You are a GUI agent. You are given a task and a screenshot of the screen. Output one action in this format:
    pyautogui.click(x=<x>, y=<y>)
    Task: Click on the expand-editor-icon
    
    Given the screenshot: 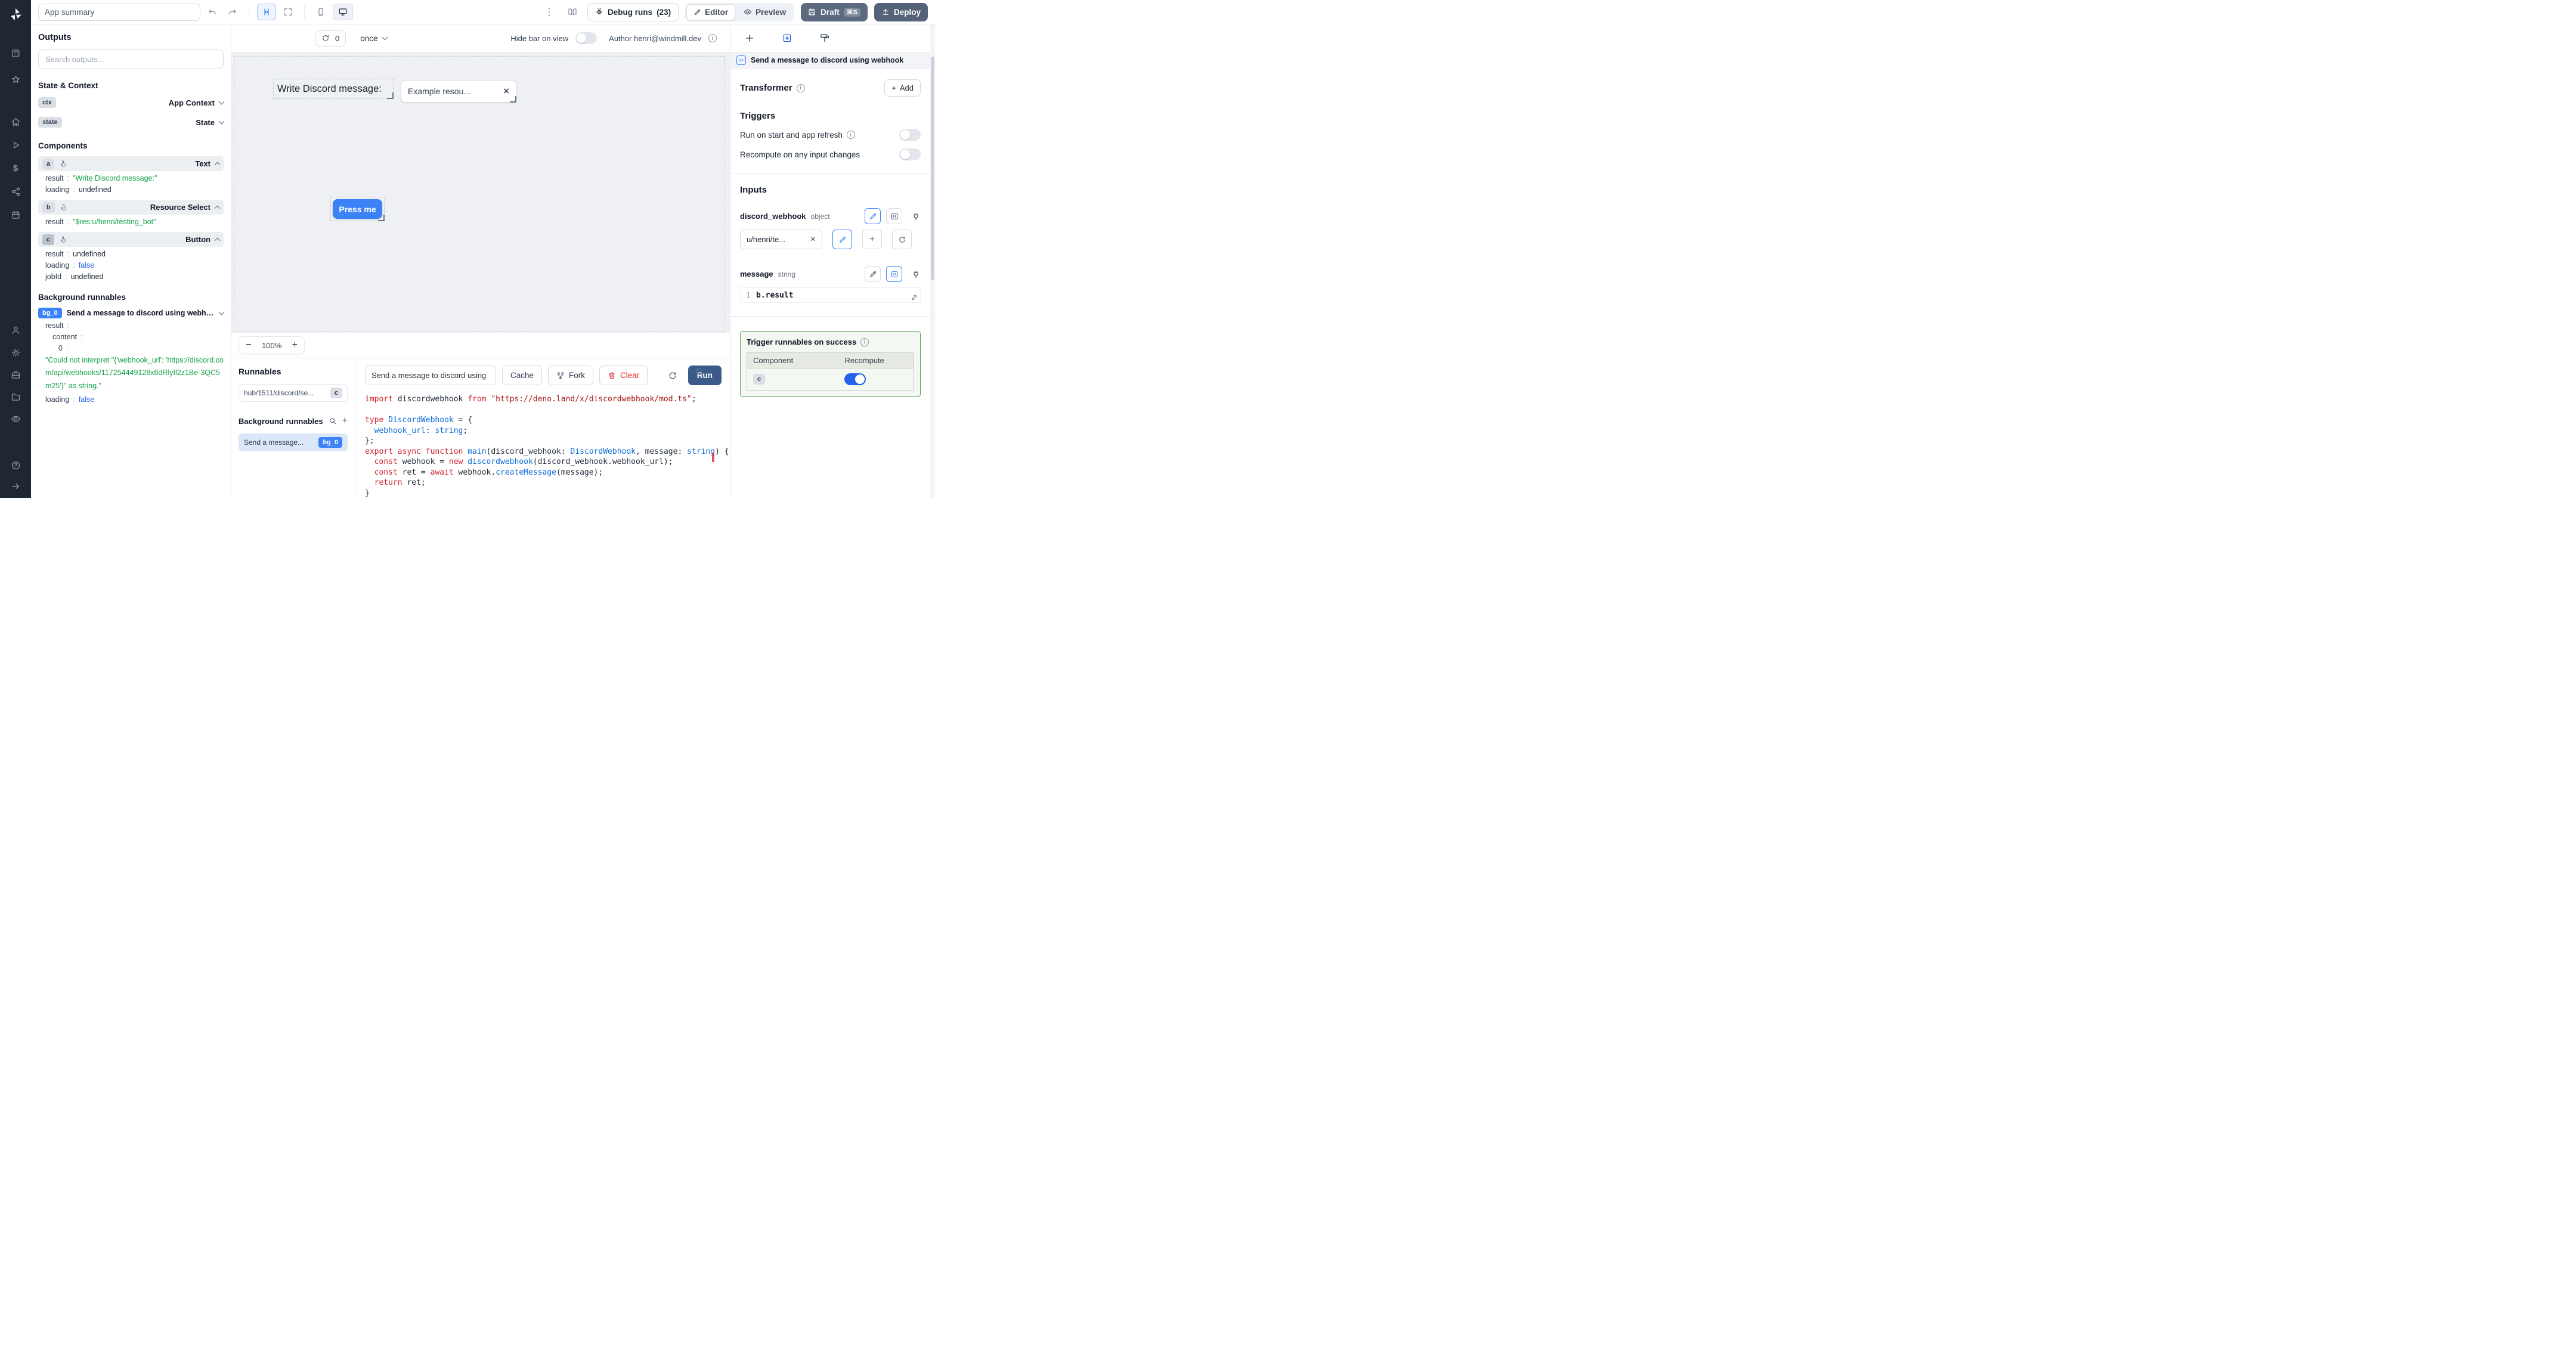 What is the action you would take?
    pyautogui.click(x=915, y=297)
    